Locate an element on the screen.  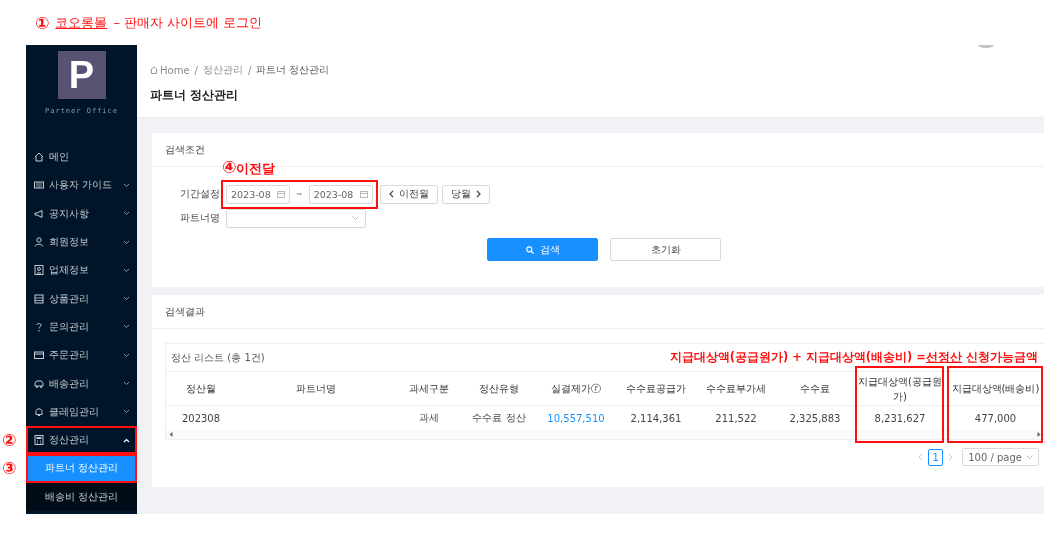
annotation-text: – 판매자 사이트에 로그인 is located at coordinates (188, 22).